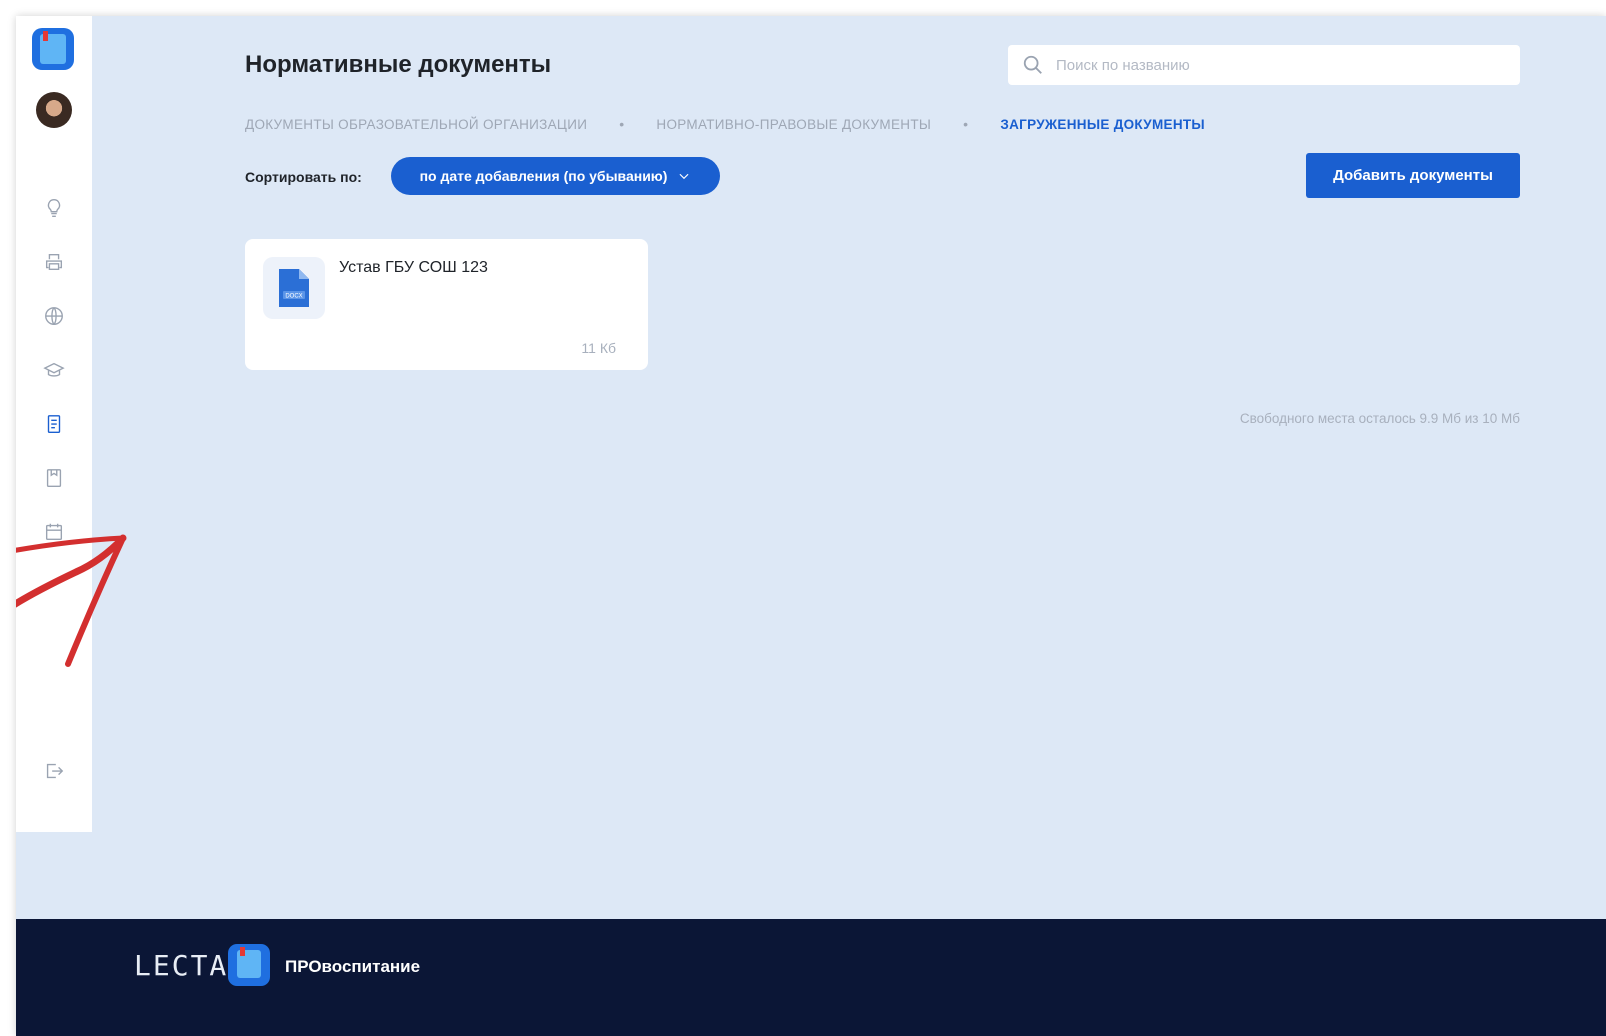 Image resolution: width=1606 pixels, height=1036 pixels. I want to click on logout-icon, so click(54, 771).